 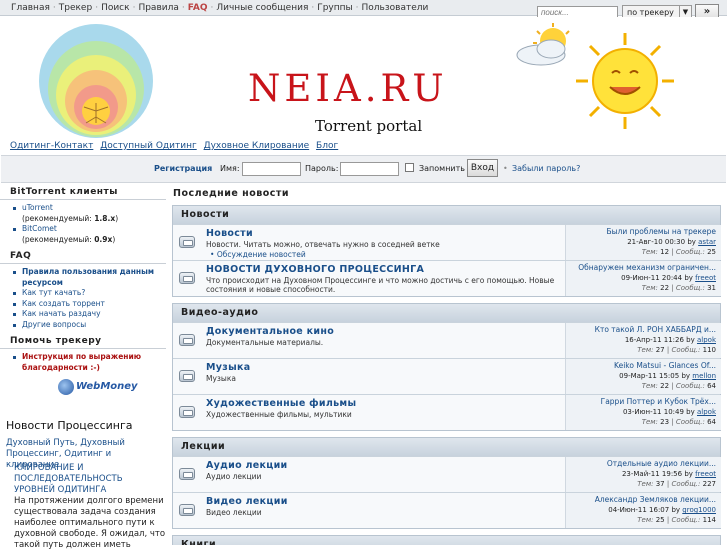 What do you see at coordinates (369, 169) in the screenshot?
I see `password-field` at bounding box center [369, 169].